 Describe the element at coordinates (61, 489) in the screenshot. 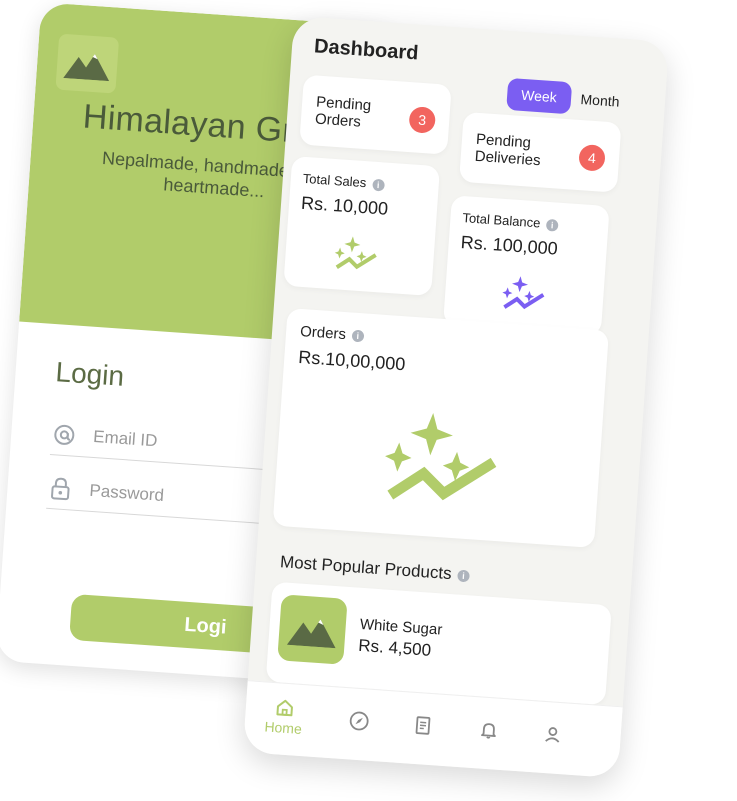

I see `lock-icon` at that location.